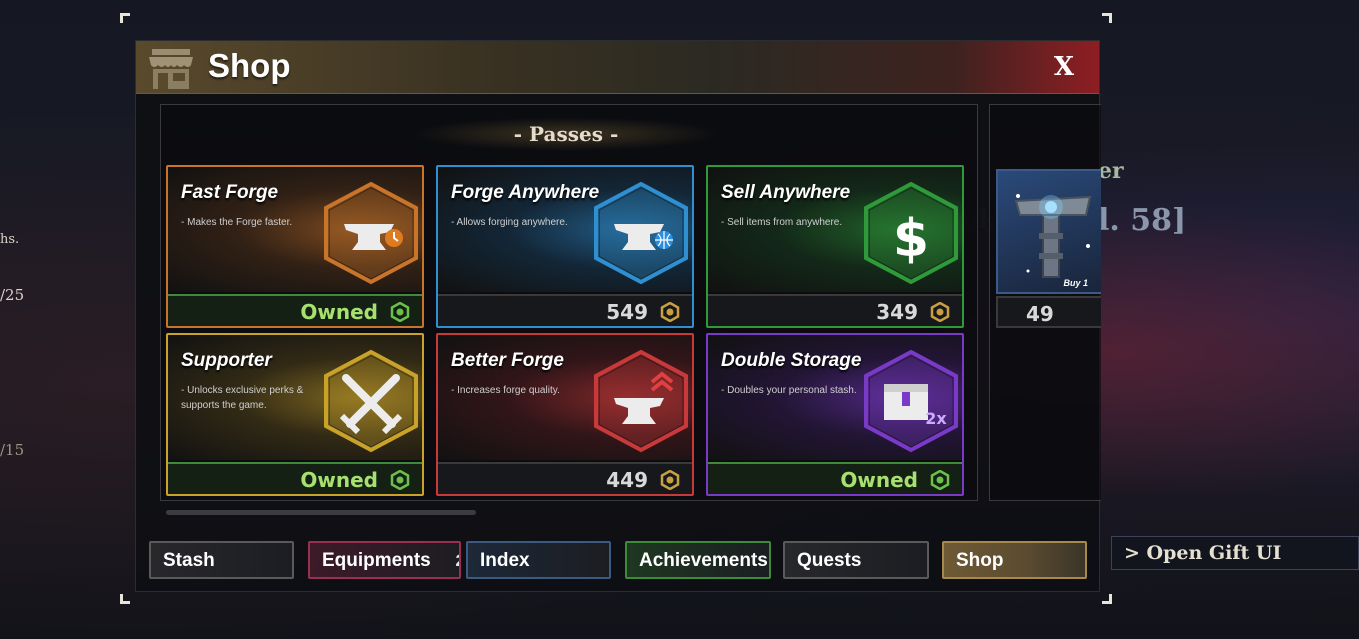  What do you see at coordinates (249, 65) in the screenshot?
I see `window-title: Shop` at bounding box center [249, 65].